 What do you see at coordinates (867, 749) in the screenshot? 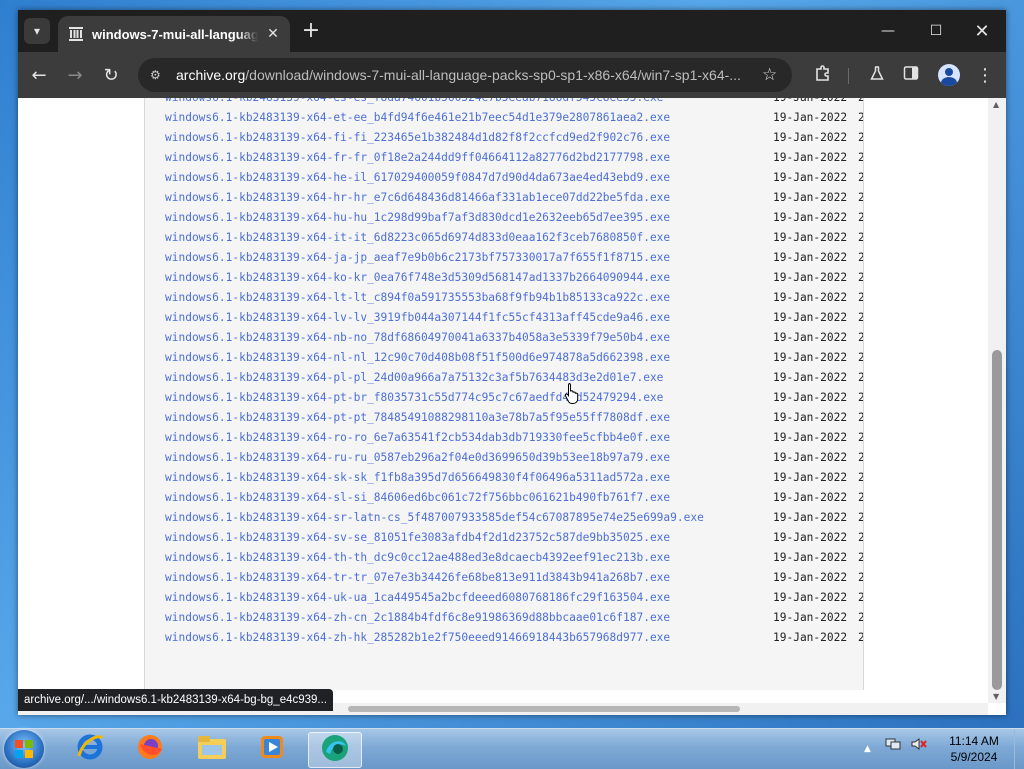
I see `tray-expand-arrow-icon: ▲` at bounding box center [867, 749].